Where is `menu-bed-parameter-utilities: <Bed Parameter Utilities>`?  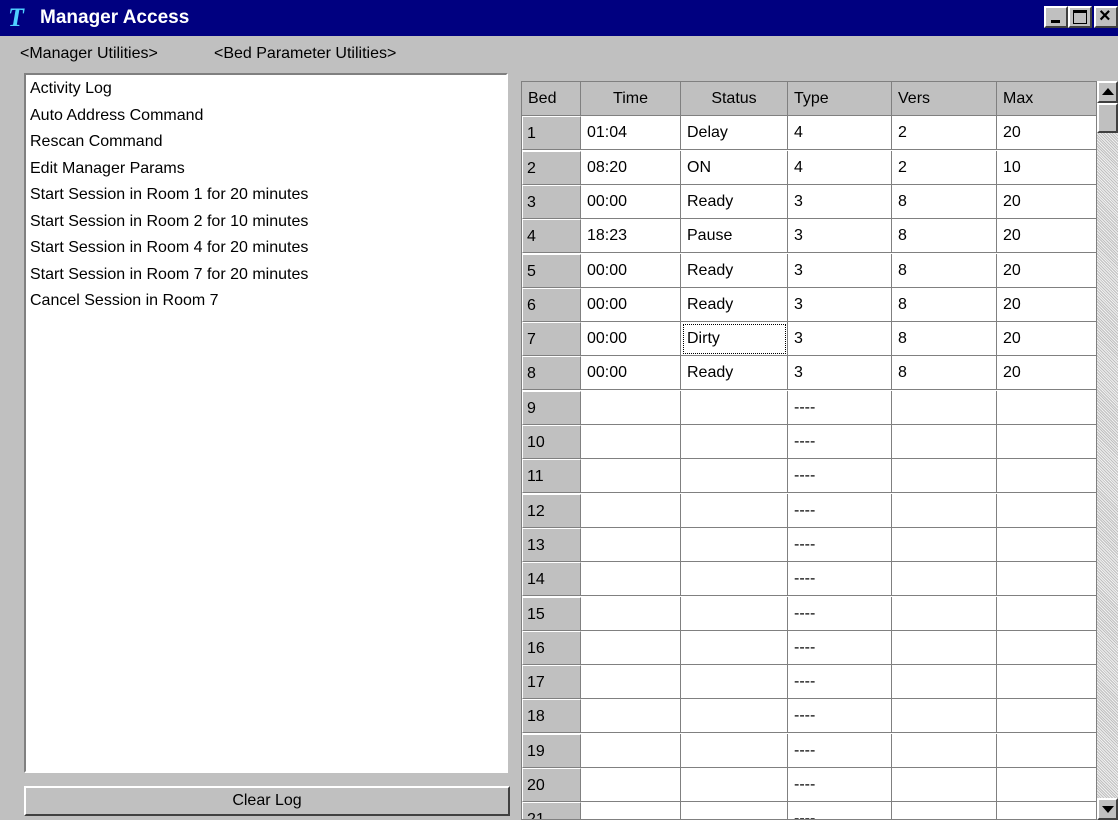 menu-bed-parameter-utilities: <Bed Parameter Utilities> is located at coordinates (305, 54).